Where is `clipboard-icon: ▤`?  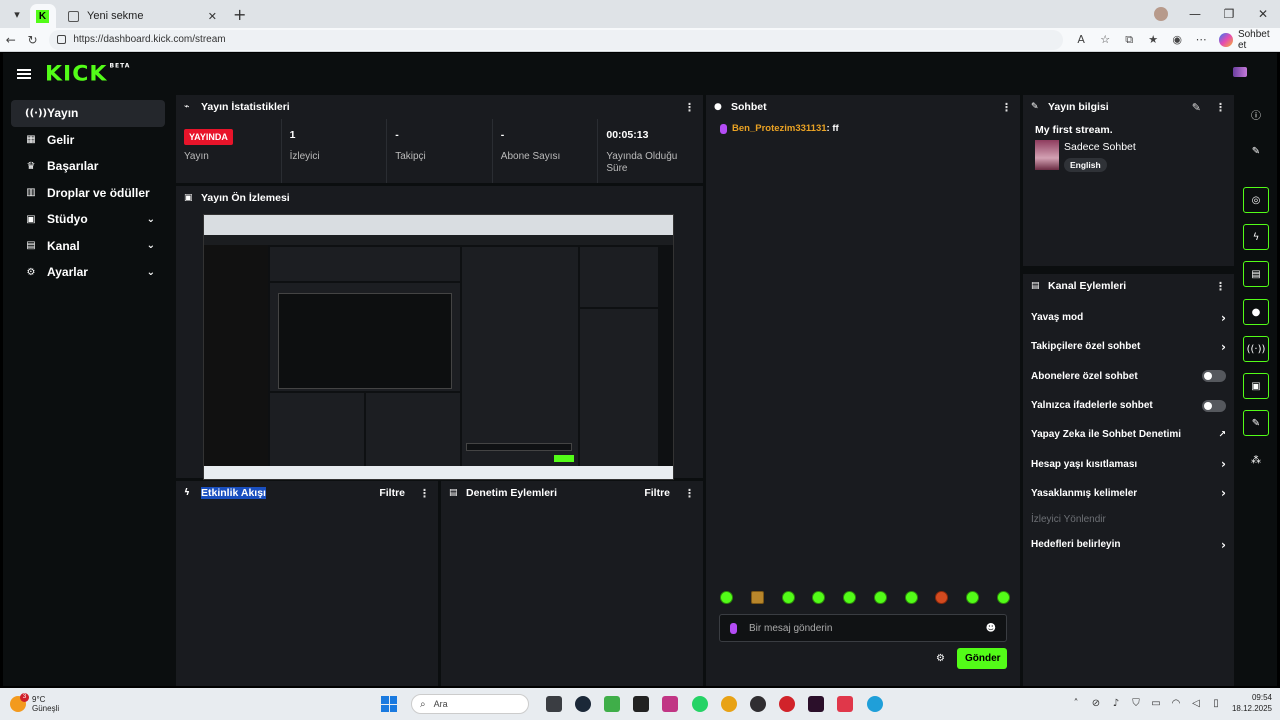
clipboard-icon: ▤ is located at coordinates (1256, 274).